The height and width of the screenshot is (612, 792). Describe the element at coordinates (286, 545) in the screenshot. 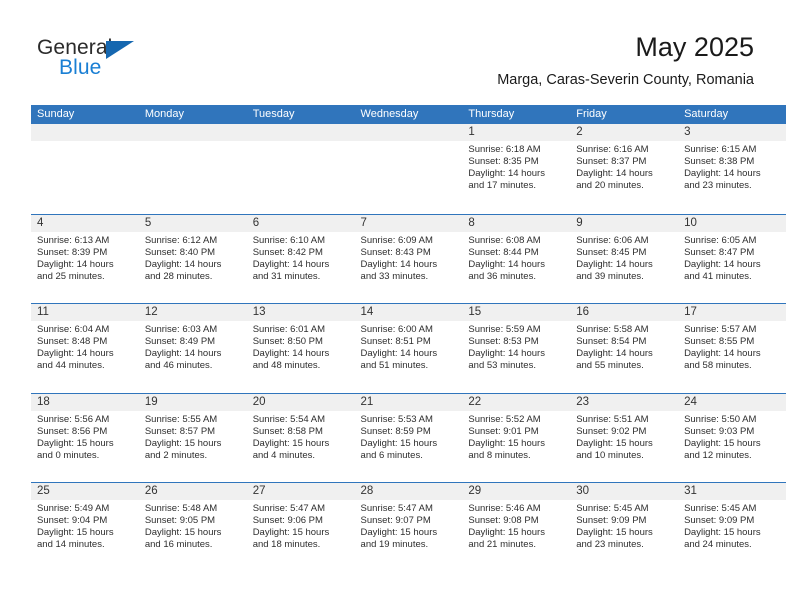

I see `daylight-text-line2: and 18 minutes.` at that location.